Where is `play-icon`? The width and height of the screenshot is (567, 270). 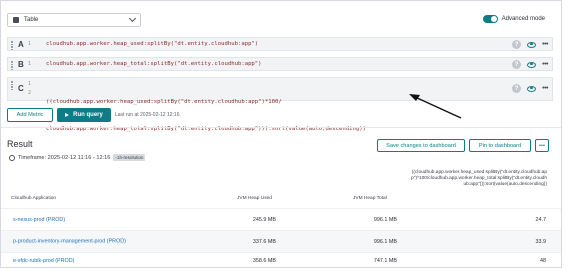 play-icon is located at coordinates (67, 115).